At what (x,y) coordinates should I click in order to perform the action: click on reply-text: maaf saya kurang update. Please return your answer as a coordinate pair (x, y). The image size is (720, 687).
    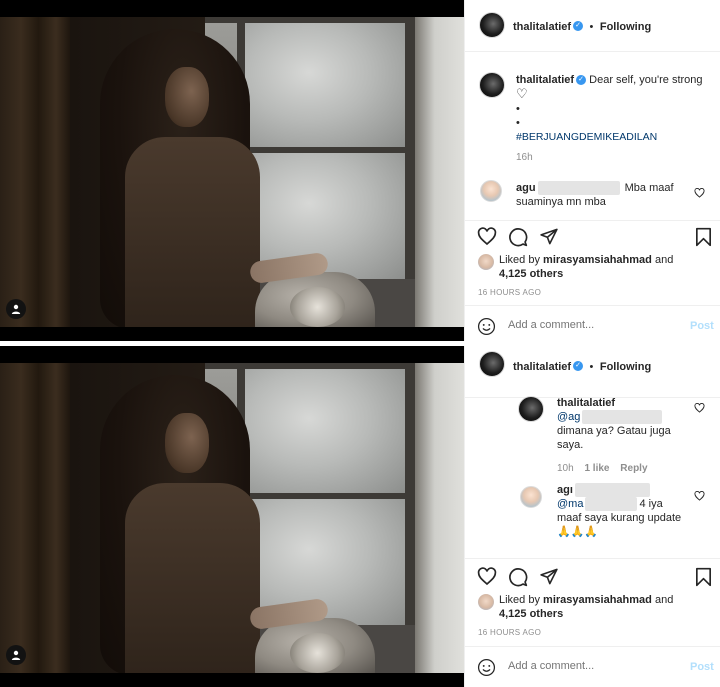
    Looking at the image, I should click on (619, 518).